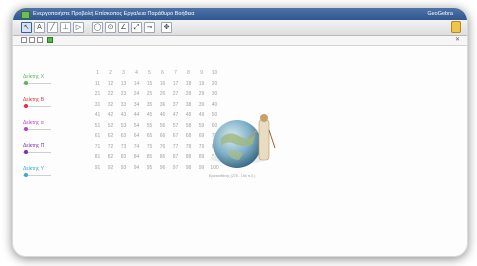 This screenshot has height=266, width=477. I want to click on grid-cell: 24, so click(136, 94).